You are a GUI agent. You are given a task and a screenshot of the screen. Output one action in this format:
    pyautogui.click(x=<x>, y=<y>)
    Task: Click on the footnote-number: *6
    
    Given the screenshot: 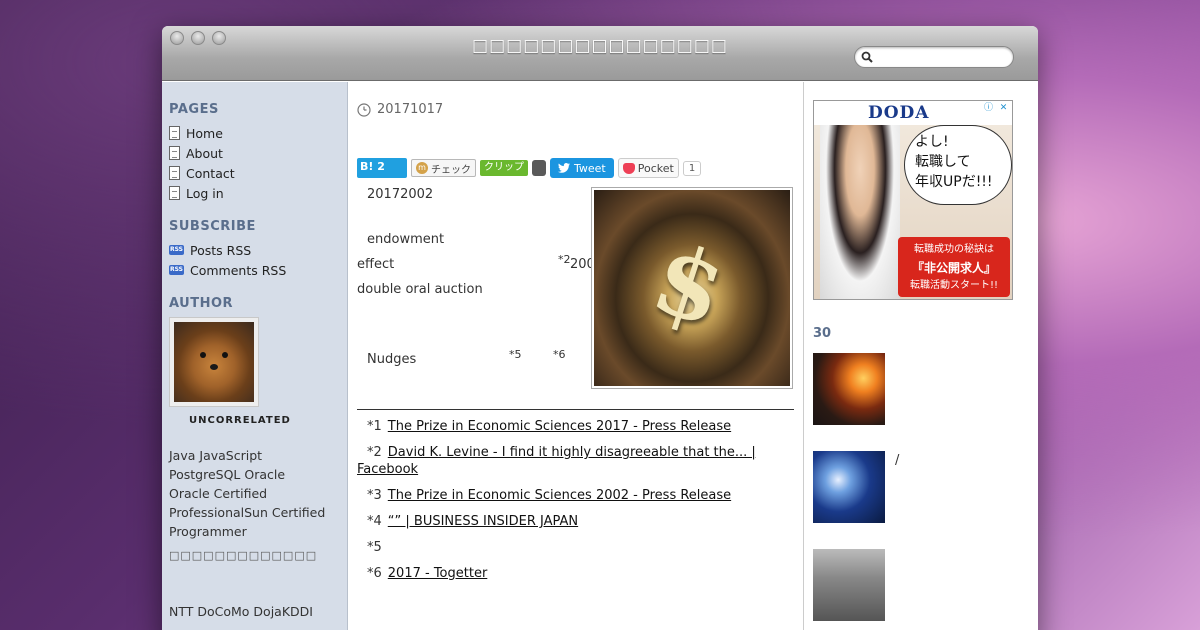 What is the action you would take?
    pyautogui.click(x=374, y=573)
    